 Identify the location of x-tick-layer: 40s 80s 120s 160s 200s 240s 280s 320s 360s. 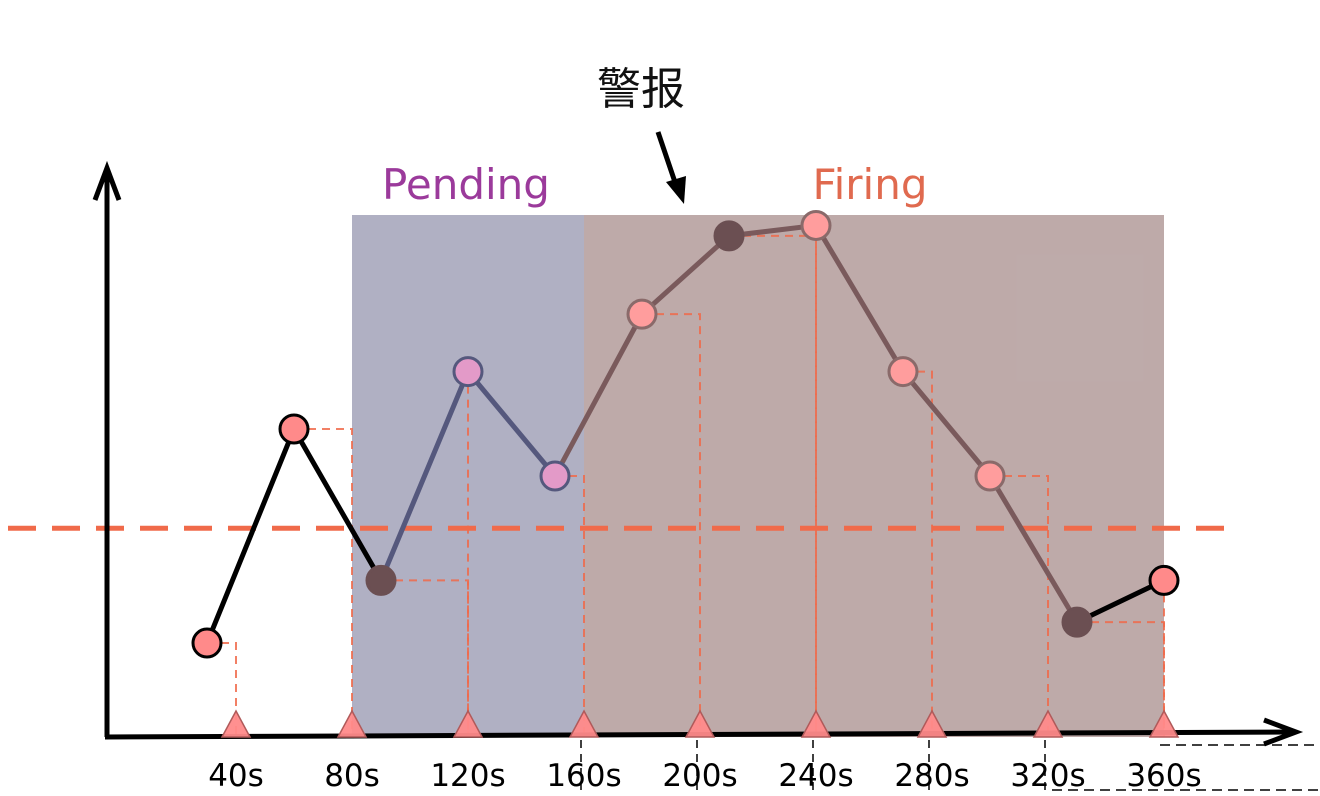
(704, 776).